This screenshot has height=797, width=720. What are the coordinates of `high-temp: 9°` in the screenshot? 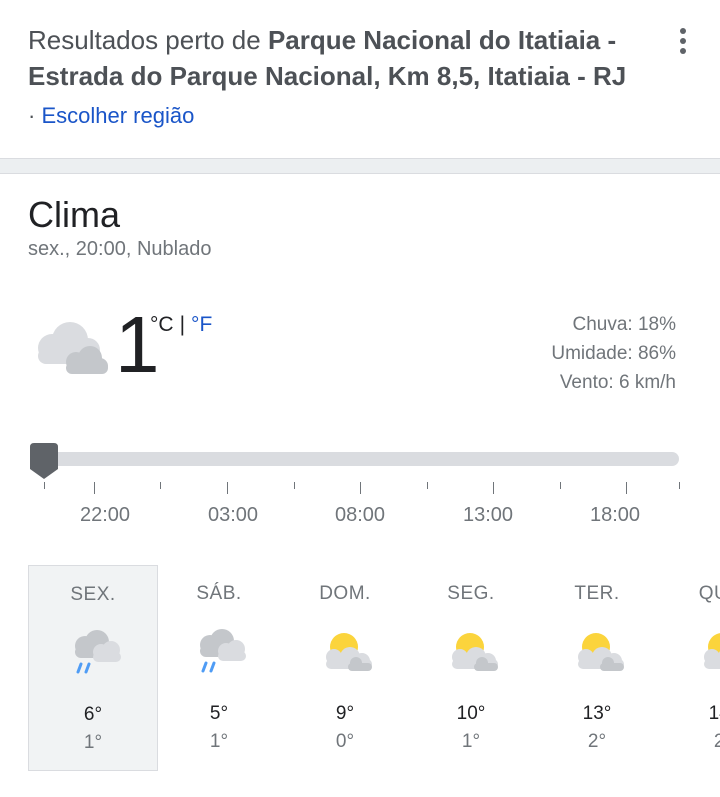 It's located at (345, 713).